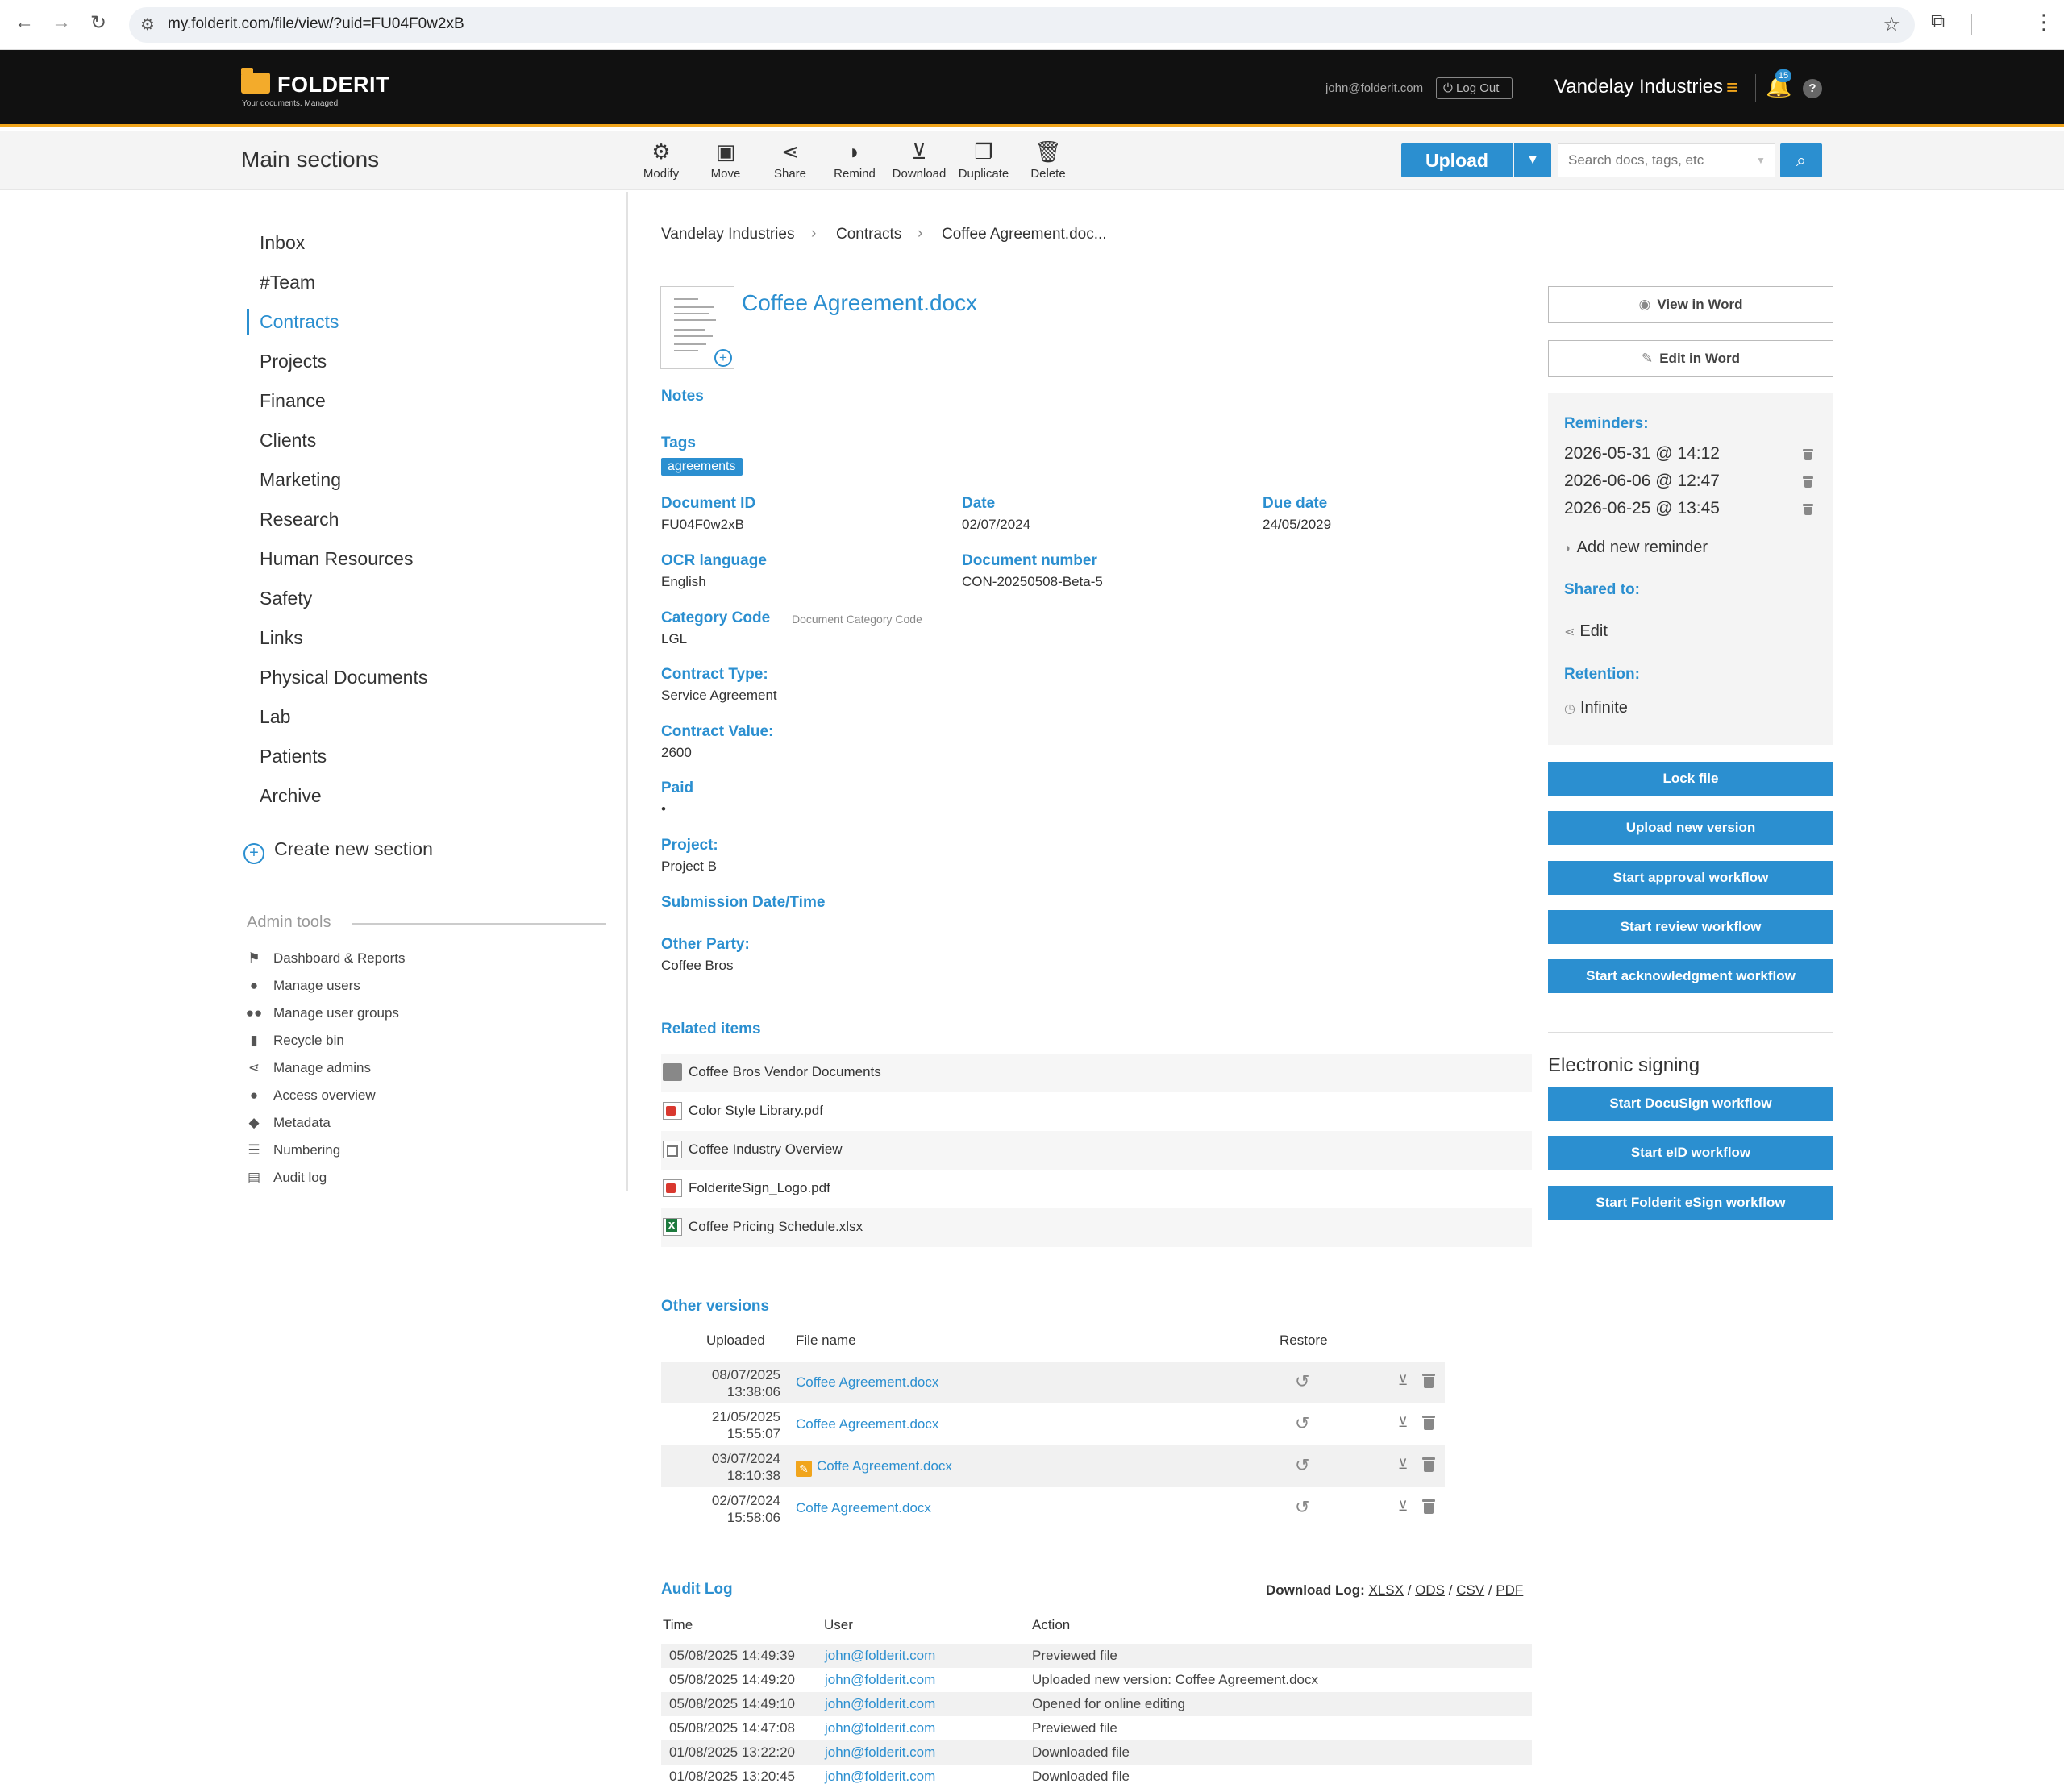 The image size is (2064, 1792). I want to click on start-docusign-workflow-button: Start DocuSign workflow, so click(1690, 1104).